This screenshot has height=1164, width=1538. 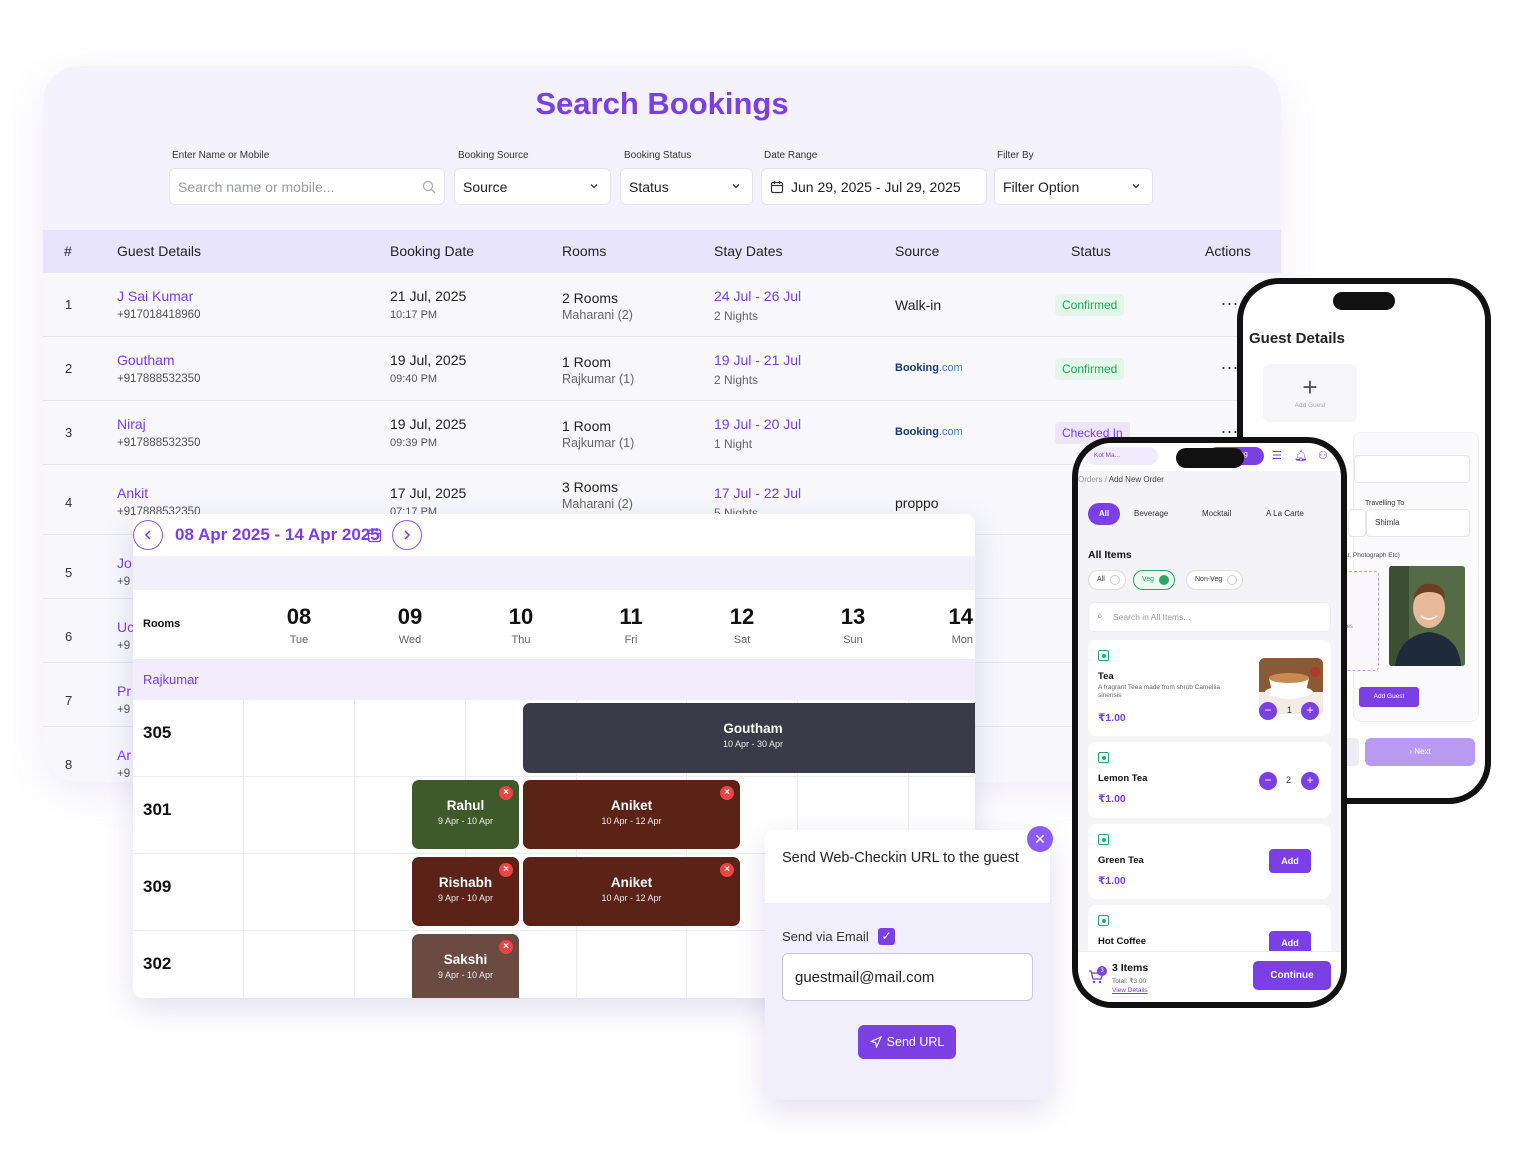 What do you see at coordinates (590, 487) in the screenshot?
I see `room-count: 3 Rooms` at bounding box center [590, 487].